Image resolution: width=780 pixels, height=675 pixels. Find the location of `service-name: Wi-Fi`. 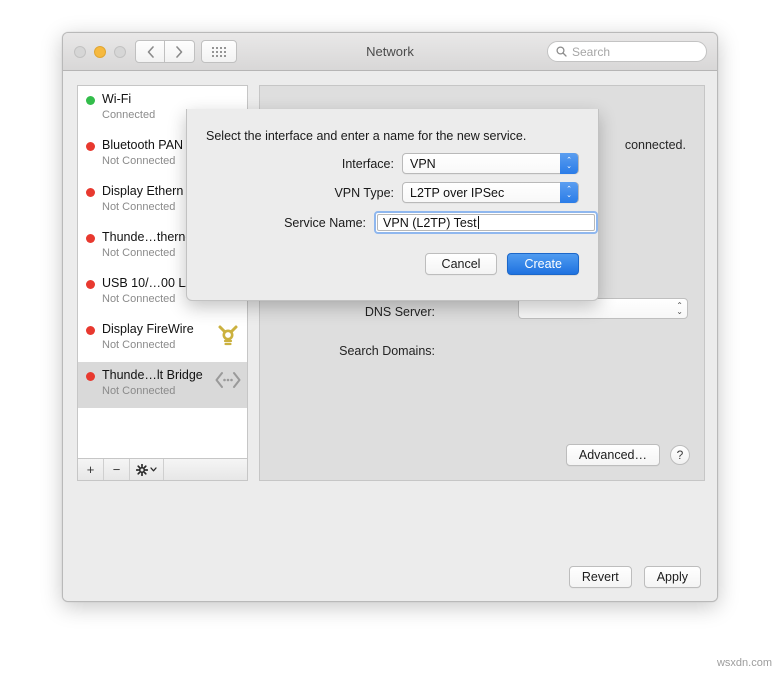

service-name: Wi-Fi is located at coordinates (117, 99).